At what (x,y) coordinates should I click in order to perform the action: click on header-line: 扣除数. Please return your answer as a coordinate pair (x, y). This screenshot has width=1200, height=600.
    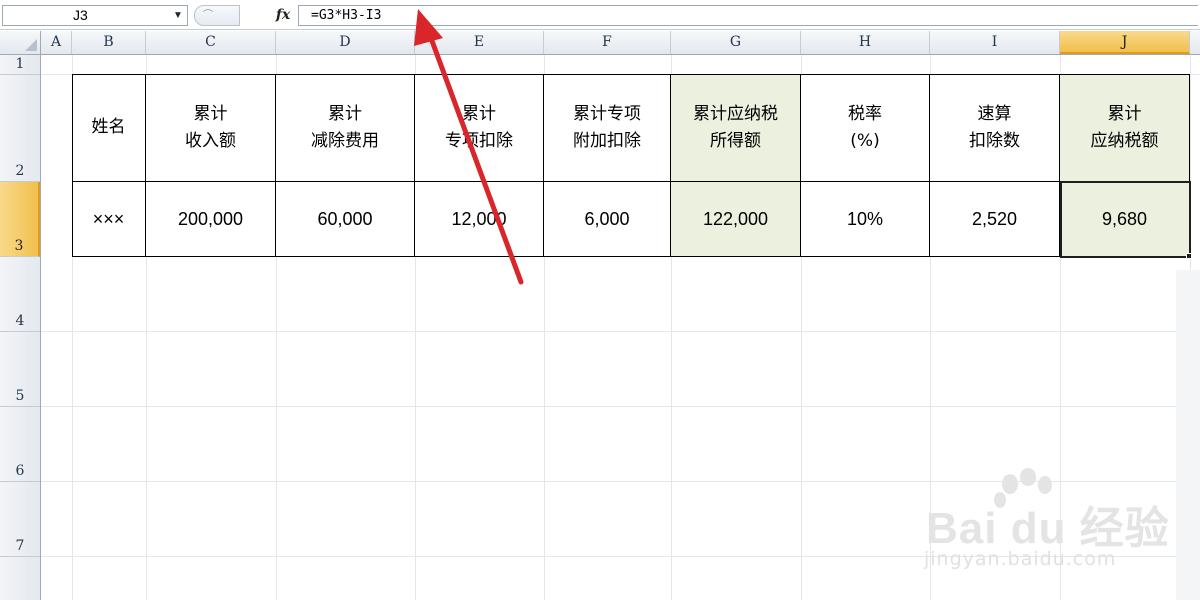
    Looking at the image, I should click on (994, 140).